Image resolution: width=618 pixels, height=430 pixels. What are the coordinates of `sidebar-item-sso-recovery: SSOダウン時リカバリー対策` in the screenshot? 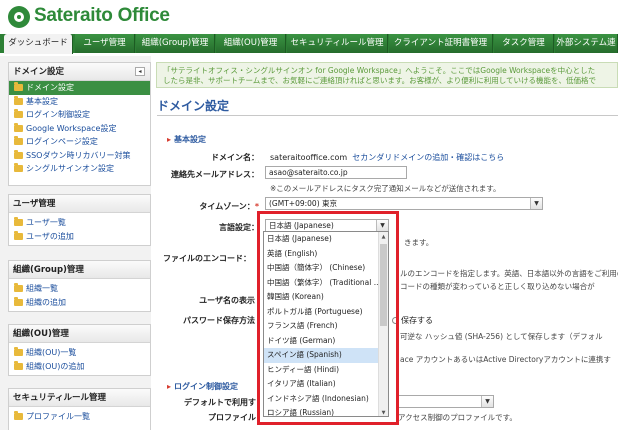 It's located at (79, 156).